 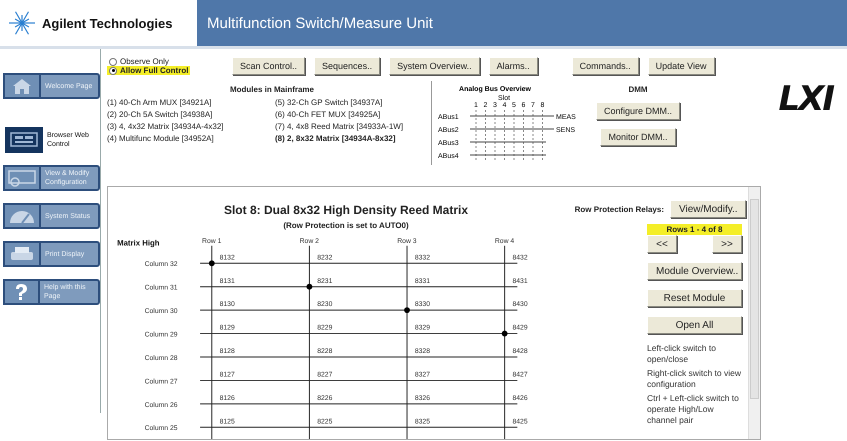 What do you see at coordinates (138, 243) in the screenshot?
I see `matrix-title: Matrix High` at bounding box center [138, 243].